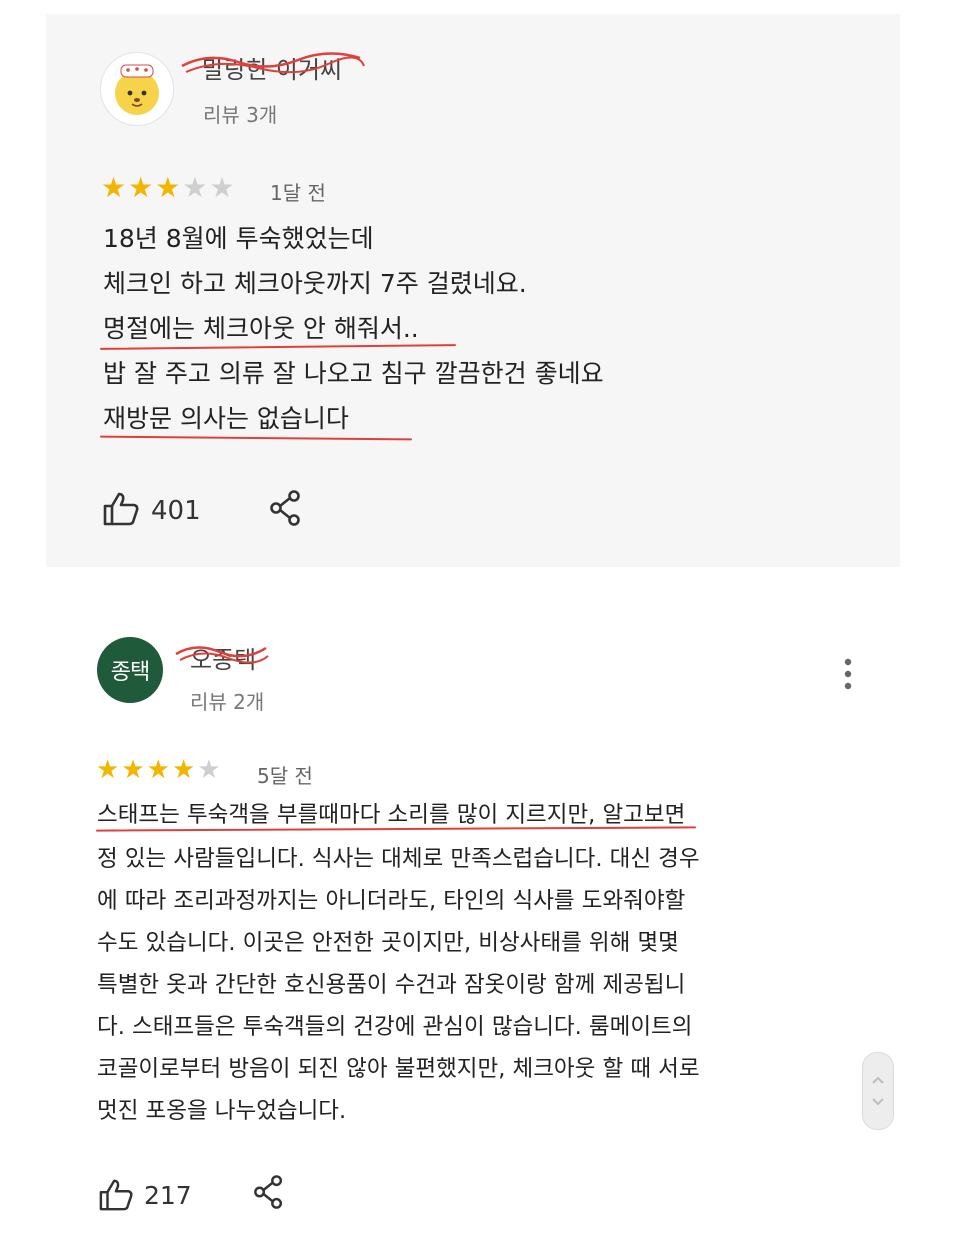 This screenshot has height=1247, width=979. Describe the element at coordinates (878, 1102) in the screenshot. I see `chevron-down-icon` at that location.